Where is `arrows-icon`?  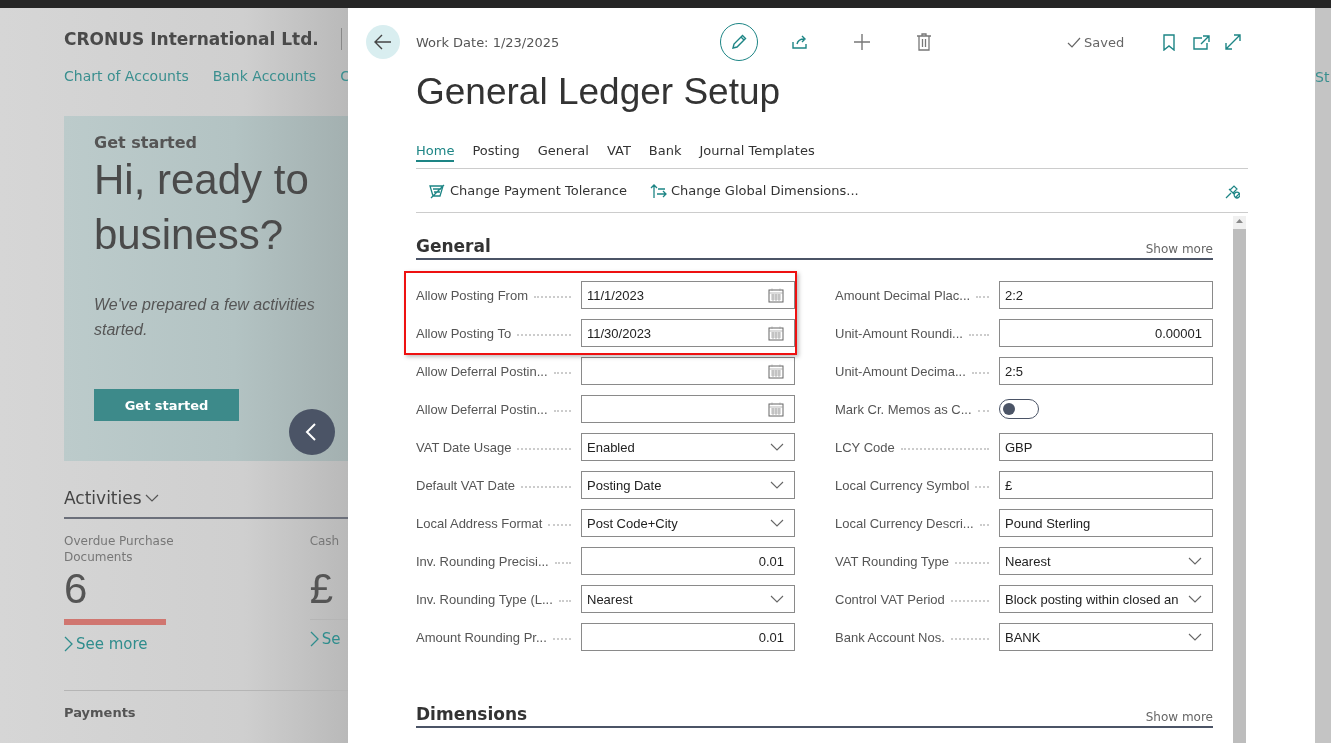
arrows-icon is located at coordinates (657, 190).